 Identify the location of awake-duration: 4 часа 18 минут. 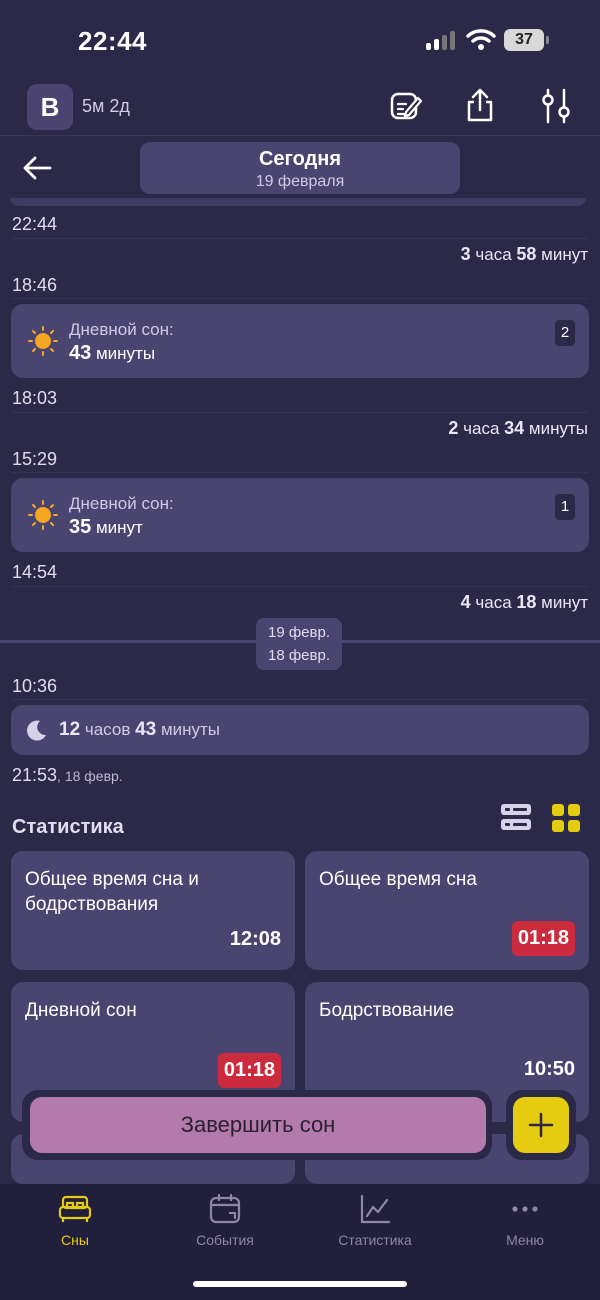
(524, 602).